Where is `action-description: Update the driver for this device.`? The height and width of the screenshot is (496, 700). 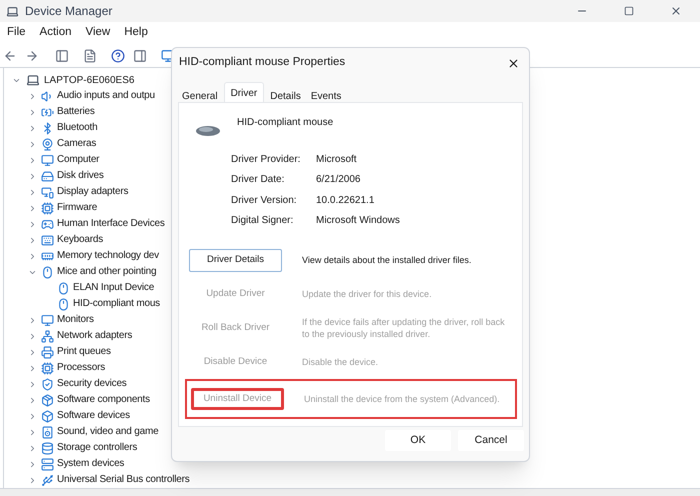 action-description: Update the driver for this device. is located at coordinates (367, 294).